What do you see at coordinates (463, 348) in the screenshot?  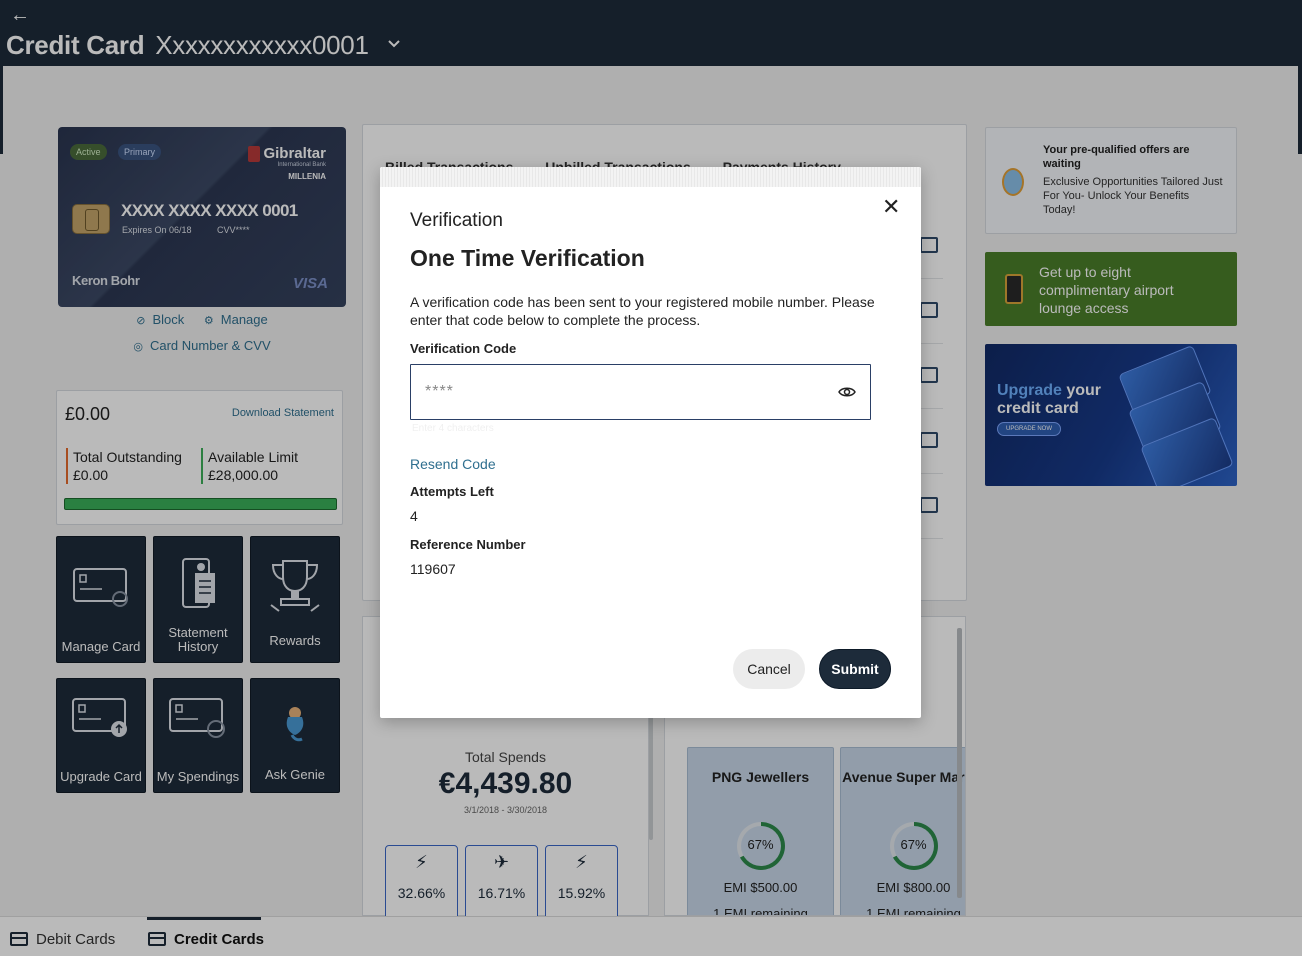 I see `verification-code-label: Verification Code` at bounding box center [463, 348].